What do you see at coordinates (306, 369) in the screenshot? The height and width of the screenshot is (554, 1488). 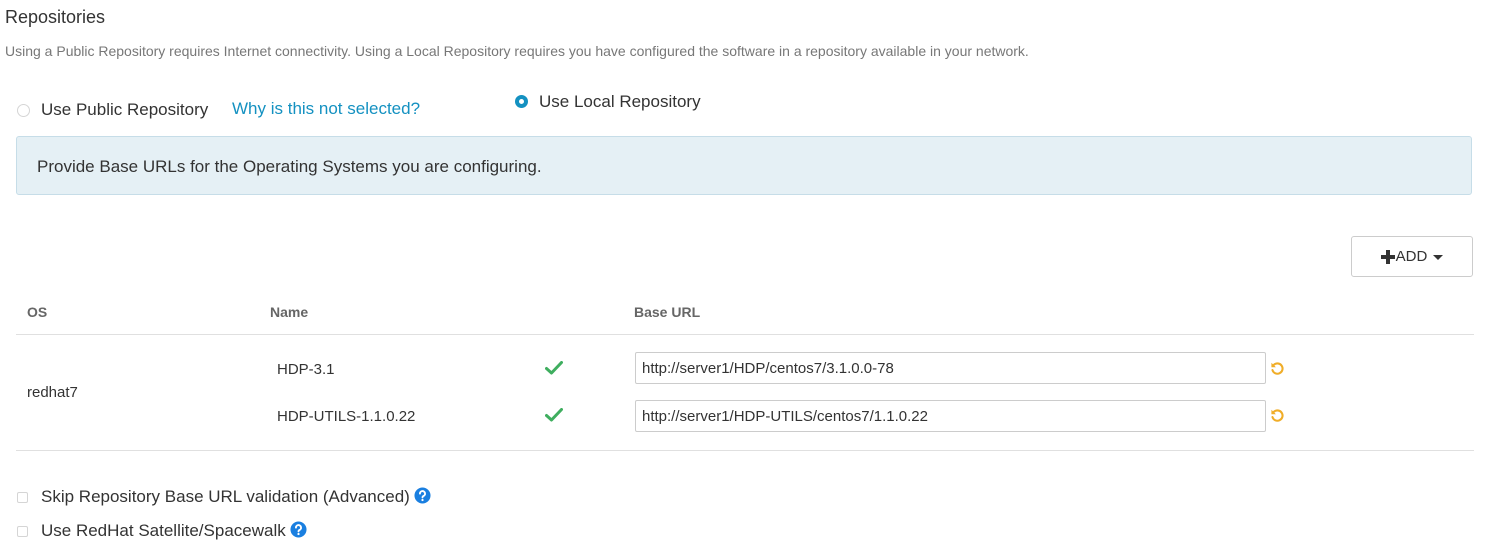 I see `repo-name-hdp: HDP-3.1` at bounding box center [306, 369].